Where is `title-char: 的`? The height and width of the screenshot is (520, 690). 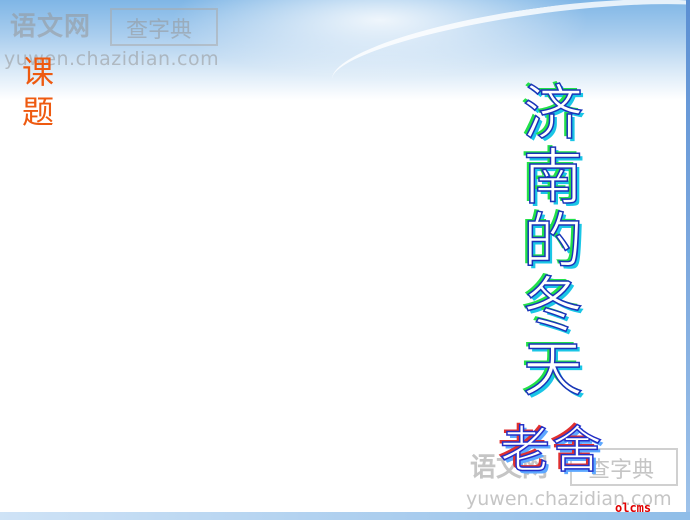 title-char: 的 is located at coordinates (553, 242).